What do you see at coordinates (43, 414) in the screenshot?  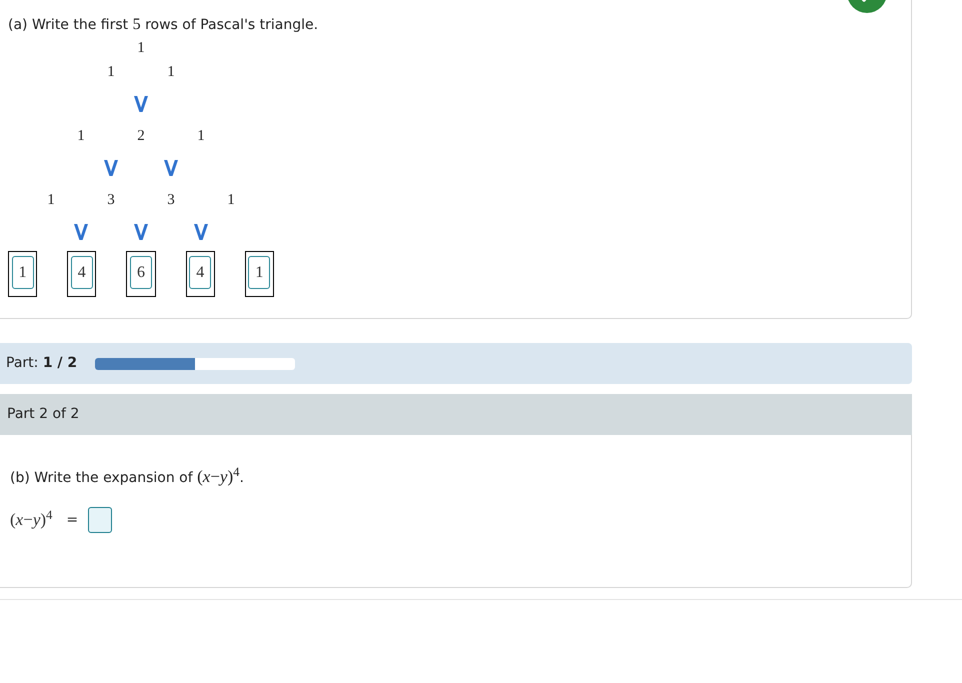 I see `part-title: Part 2 of 2` at bounding box center [43, 414].